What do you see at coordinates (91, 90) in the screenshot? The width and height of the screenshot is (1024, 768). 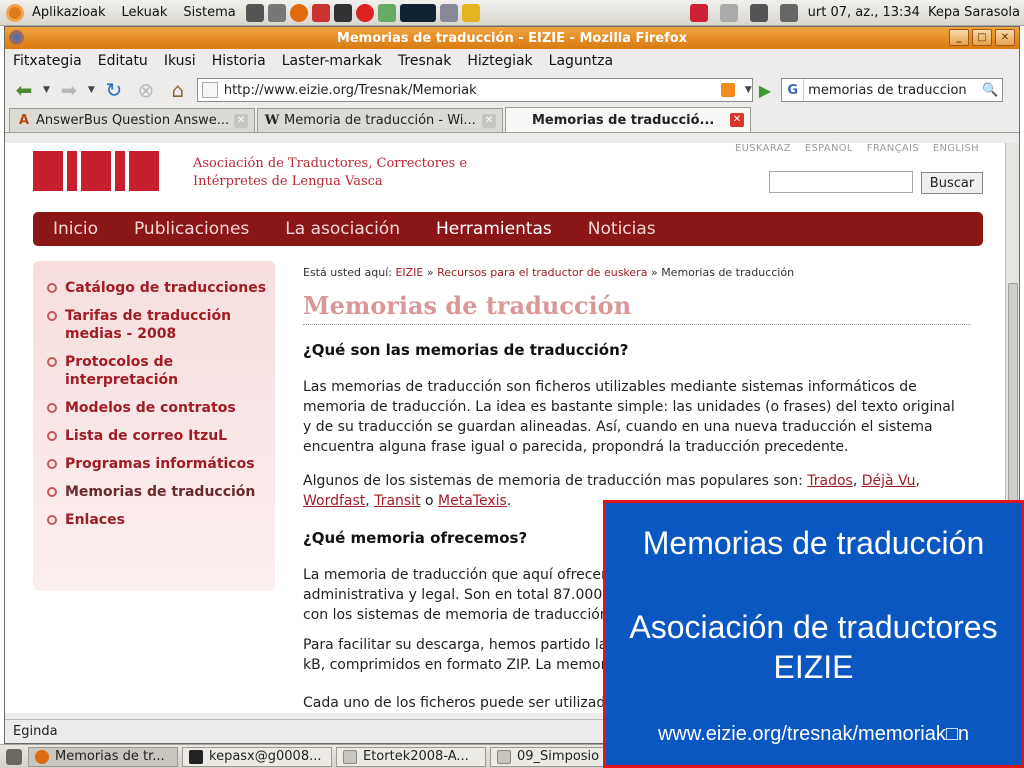 I see `forward-dropdown-icon: ▼` at bounding box center [91, 90].